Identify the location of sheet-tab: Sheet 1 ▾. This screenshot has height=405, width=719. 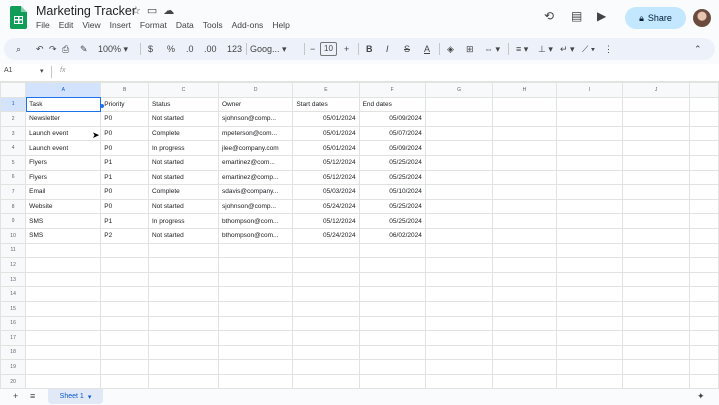
(75, 396).